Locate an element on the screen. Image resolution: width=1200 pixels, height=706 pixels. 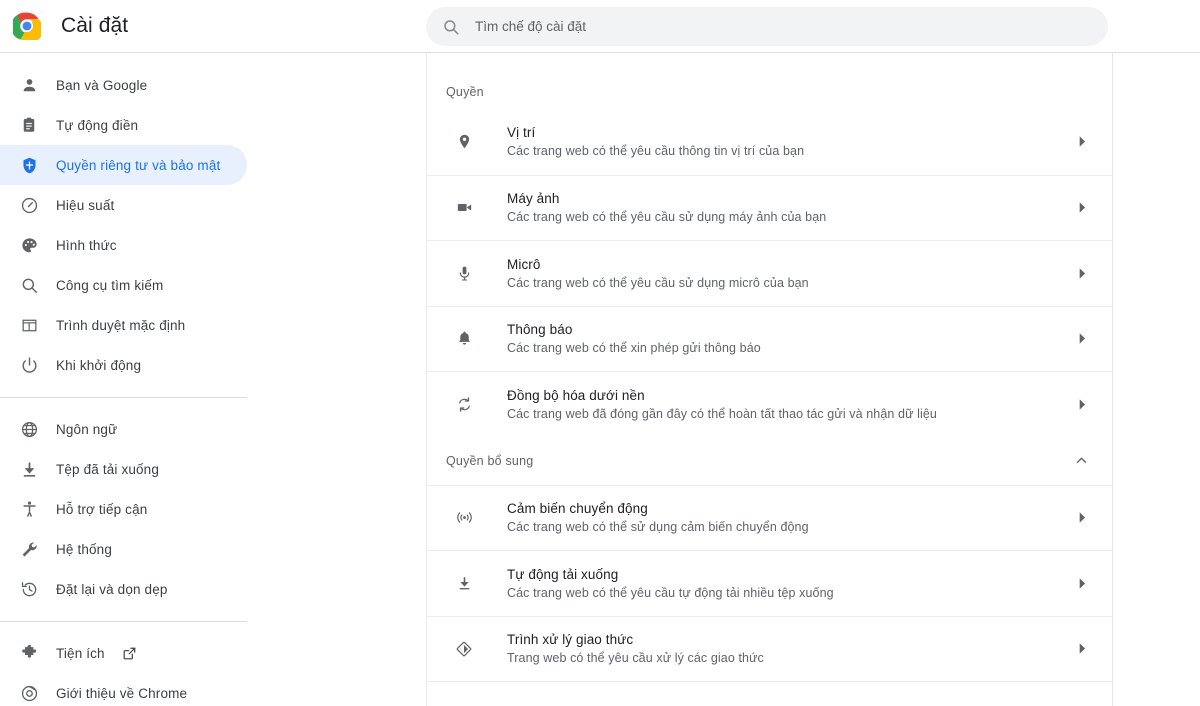
sidebar-item-hinh-thuc: Hình thức is located at coordinates (123, 245).